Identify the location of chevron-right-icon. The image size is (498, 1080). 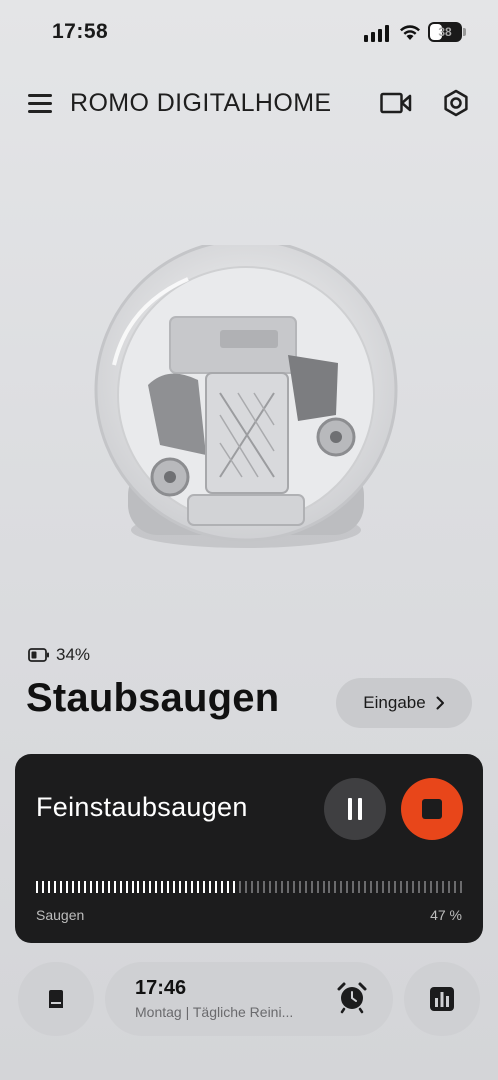
(440, 703).